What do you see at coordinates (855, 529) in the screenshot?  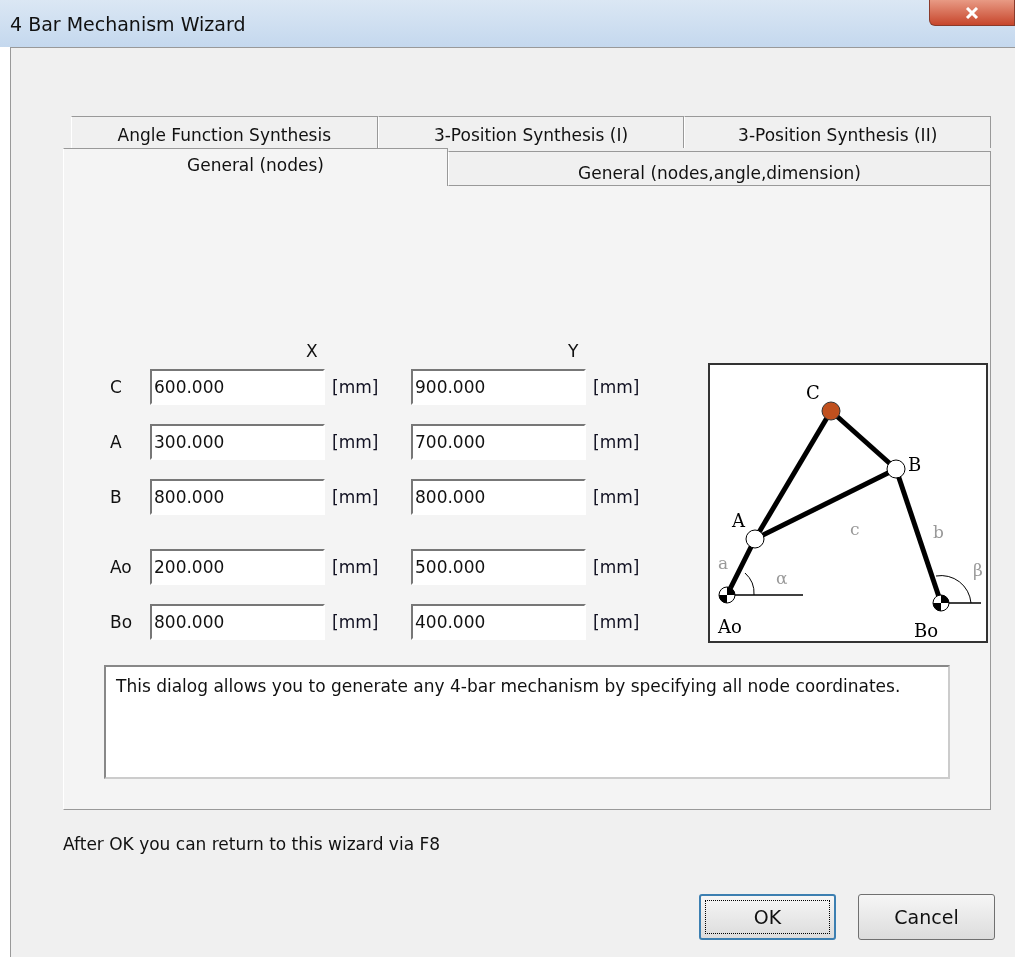 I see `link-label: c` at bounding box center [855, 529].